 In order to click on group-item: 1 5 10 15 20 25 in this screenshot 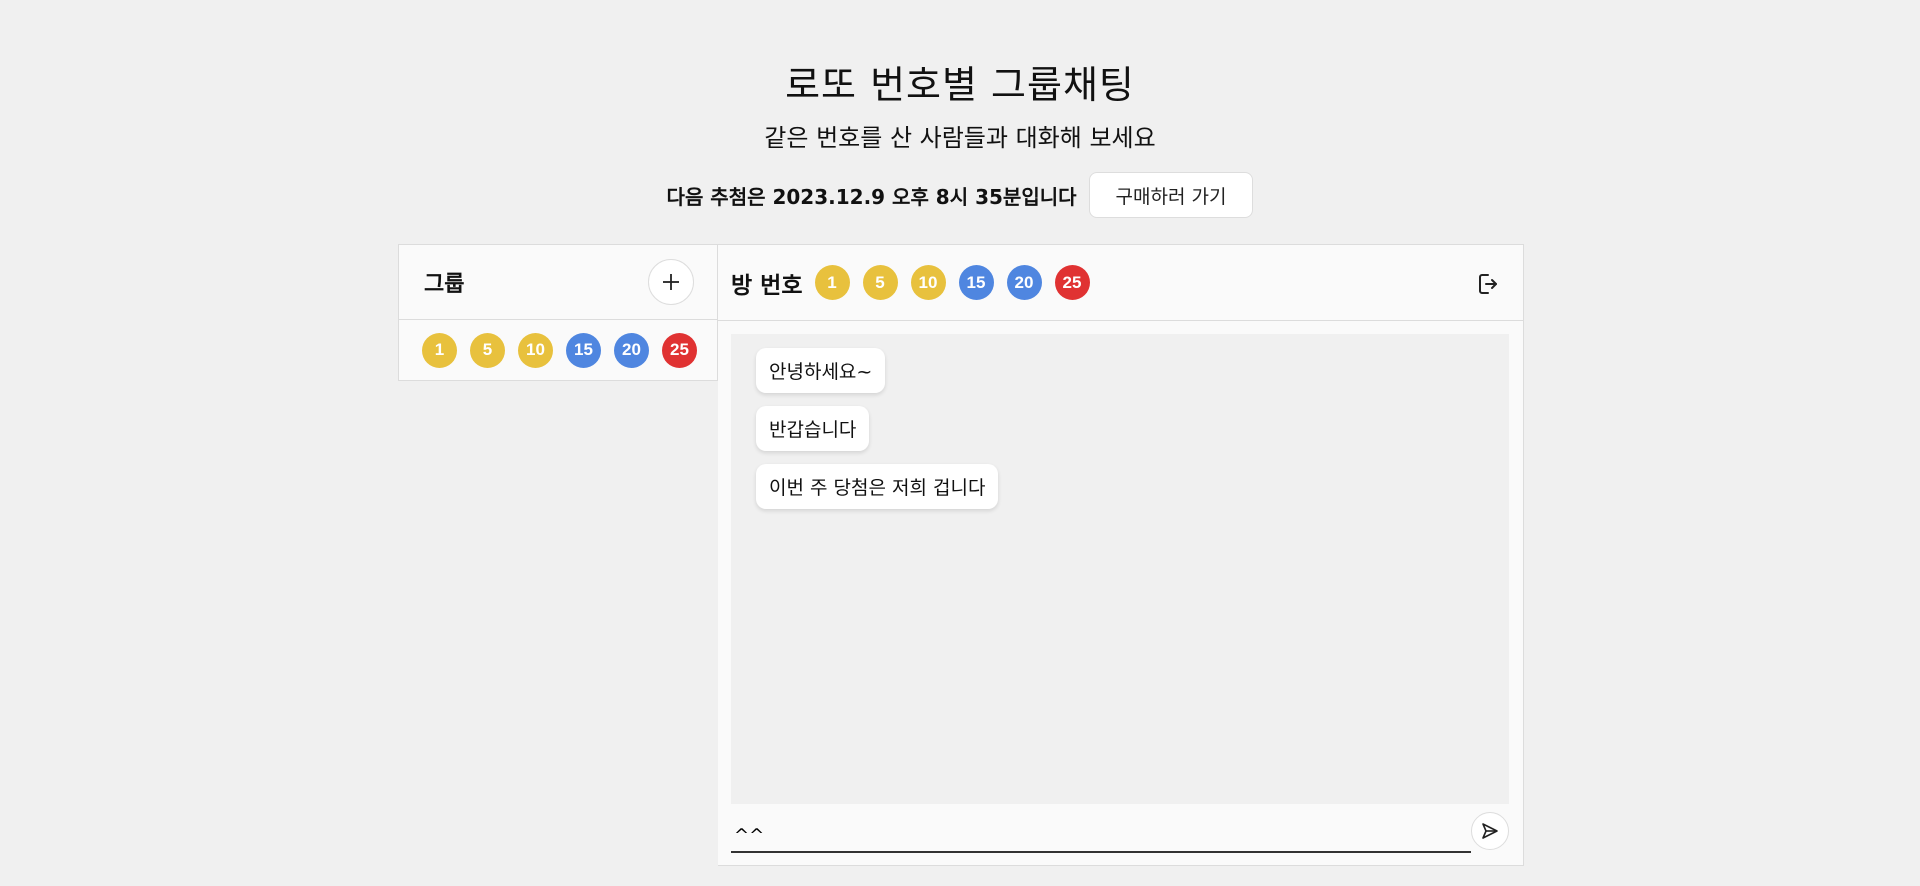, I will do `click(558, 350)`.